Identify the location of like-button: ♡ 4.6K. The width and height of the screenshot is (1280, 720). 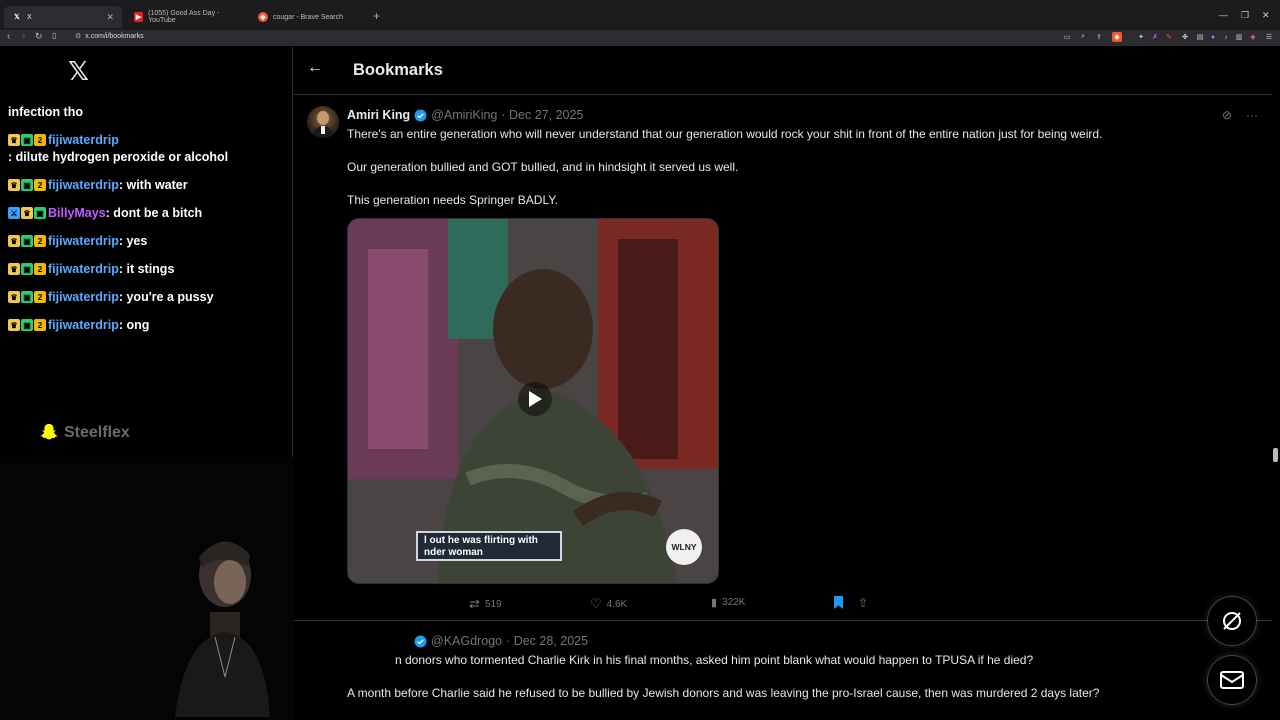
(608, 604).